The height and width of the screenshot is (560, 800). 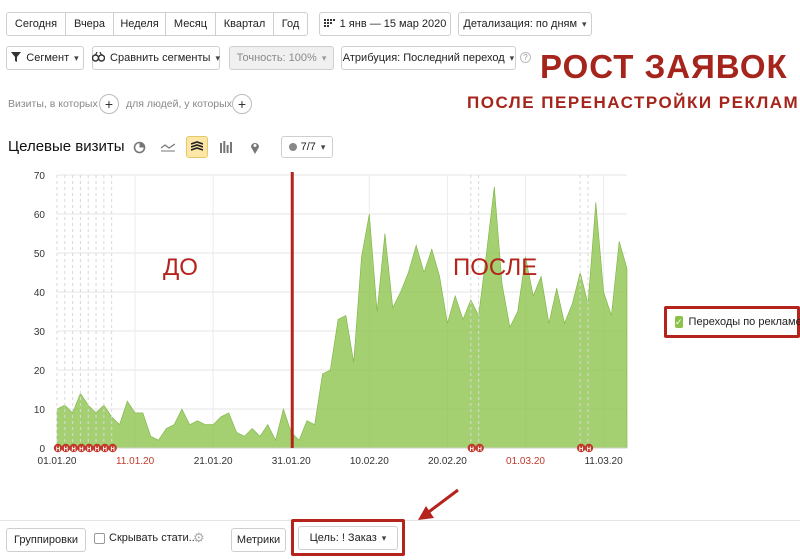 What do you see at coordinates (679, 322) in the screenshot?
I see `legend-checkbox: ✓` at bounding box center [679, 322].